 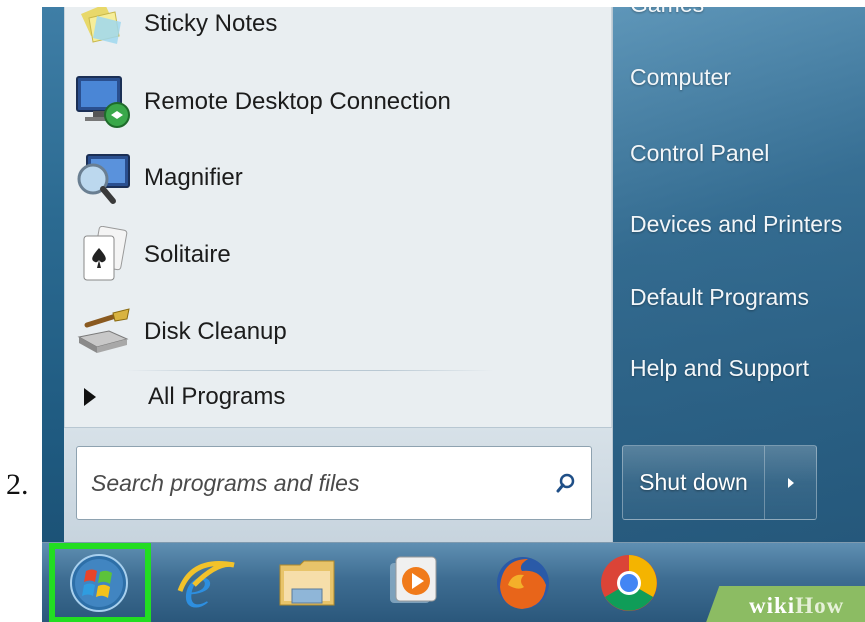 What do you see at coordinates (211, 23) in the screenshot?
I see `program-label: Sticky Notes` at bounding box center [211, 23].